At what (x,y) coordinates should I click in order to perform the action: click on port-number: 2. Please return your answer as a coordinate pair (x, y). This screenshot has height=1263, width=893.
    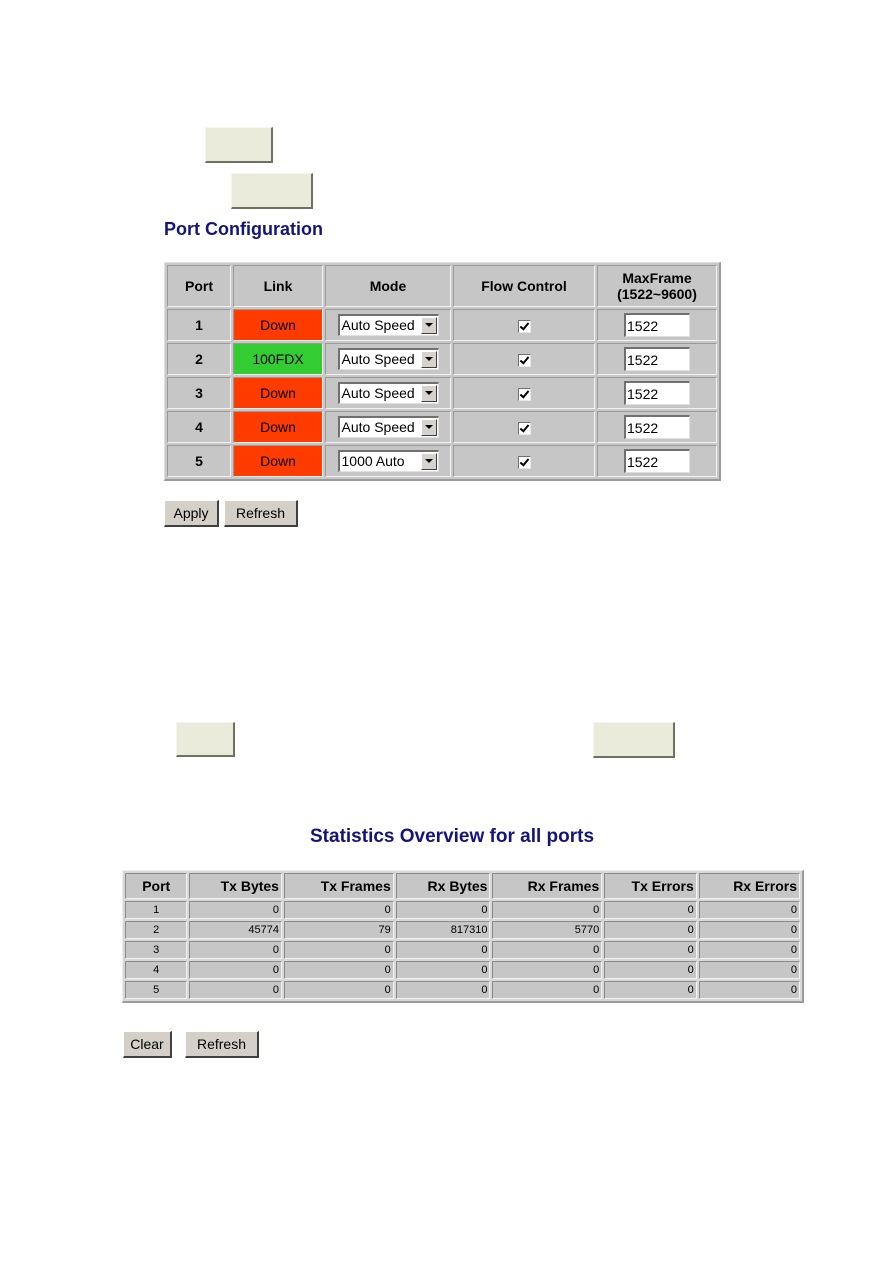
    Looking at the image, I should click on (199, 359).